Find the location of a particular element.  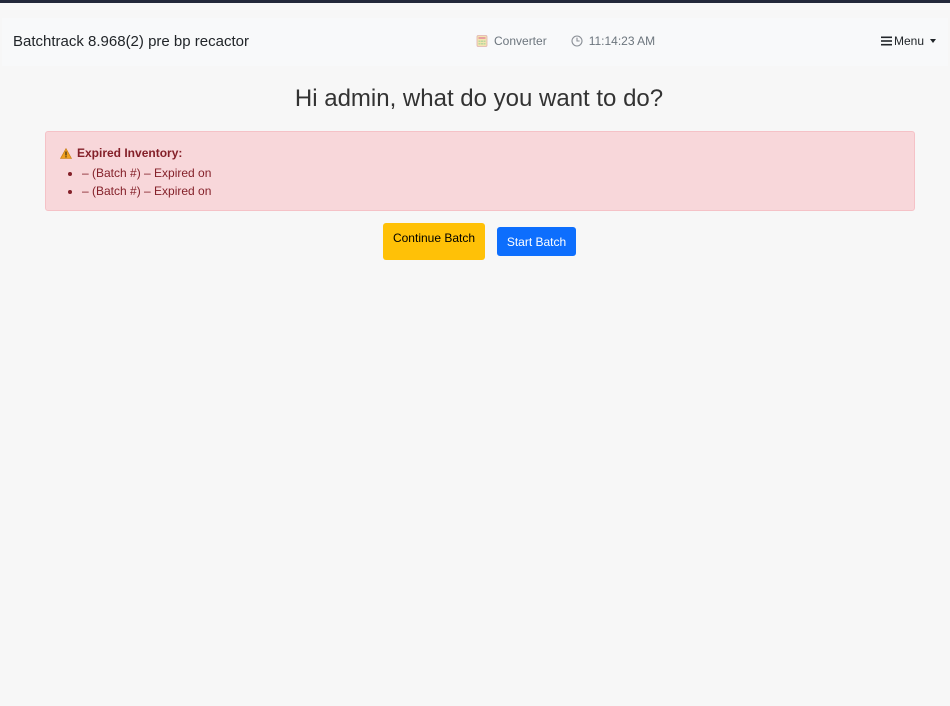

top-strip is located at coordinates (475, 1).